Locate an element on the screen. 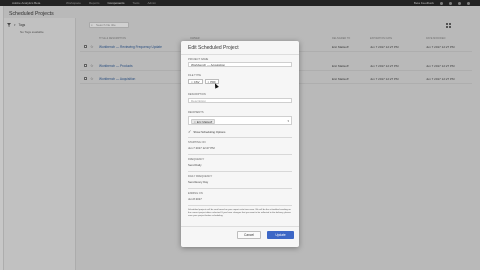  daily-frequency-value: Send Every Day is located at coordinates (198, 182).